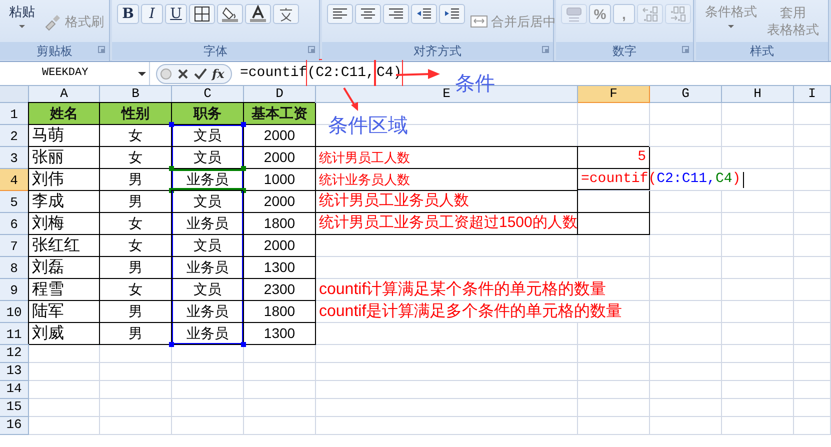 The width and height of the screenshot is (831, 447). I want to click on table-cell: 刘伟, so click(64, 180).